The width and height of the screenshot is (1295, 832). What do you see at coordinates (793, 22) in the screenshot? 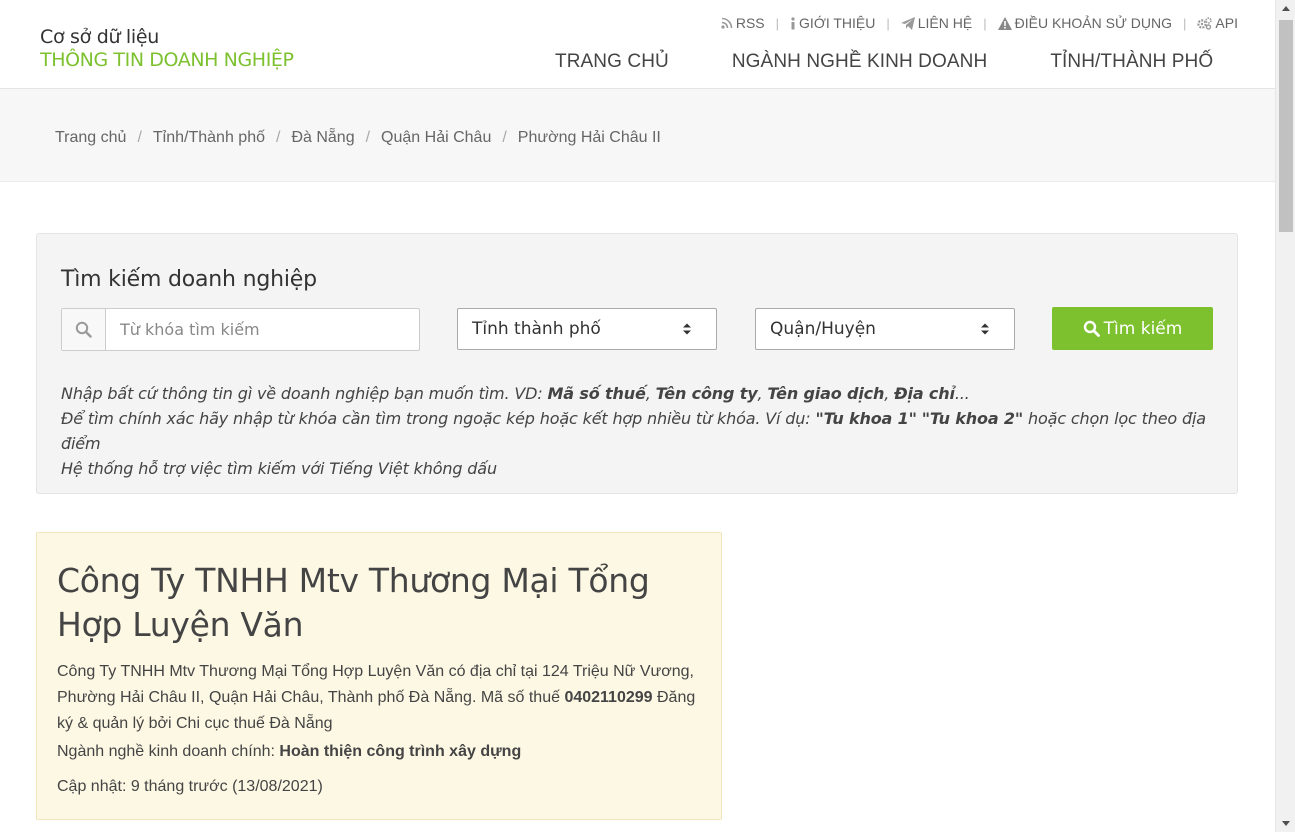
I see `info-icon` at bounding box center [793, 22].